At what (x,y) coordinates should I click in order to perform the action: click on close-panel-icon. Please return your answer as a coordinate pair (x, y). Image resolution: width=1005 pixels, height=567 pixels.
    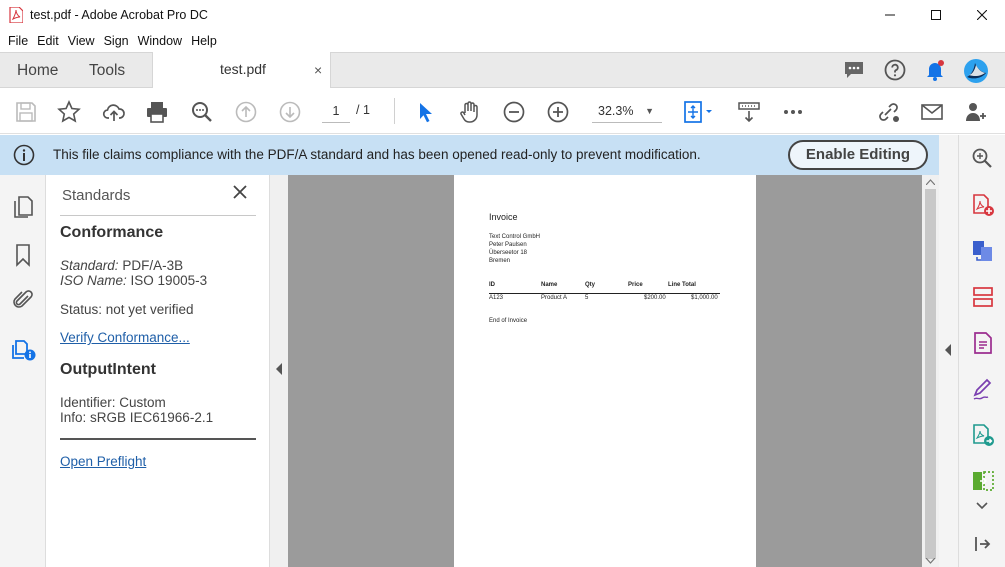
    Looking at the image, I should click on (240, 192).